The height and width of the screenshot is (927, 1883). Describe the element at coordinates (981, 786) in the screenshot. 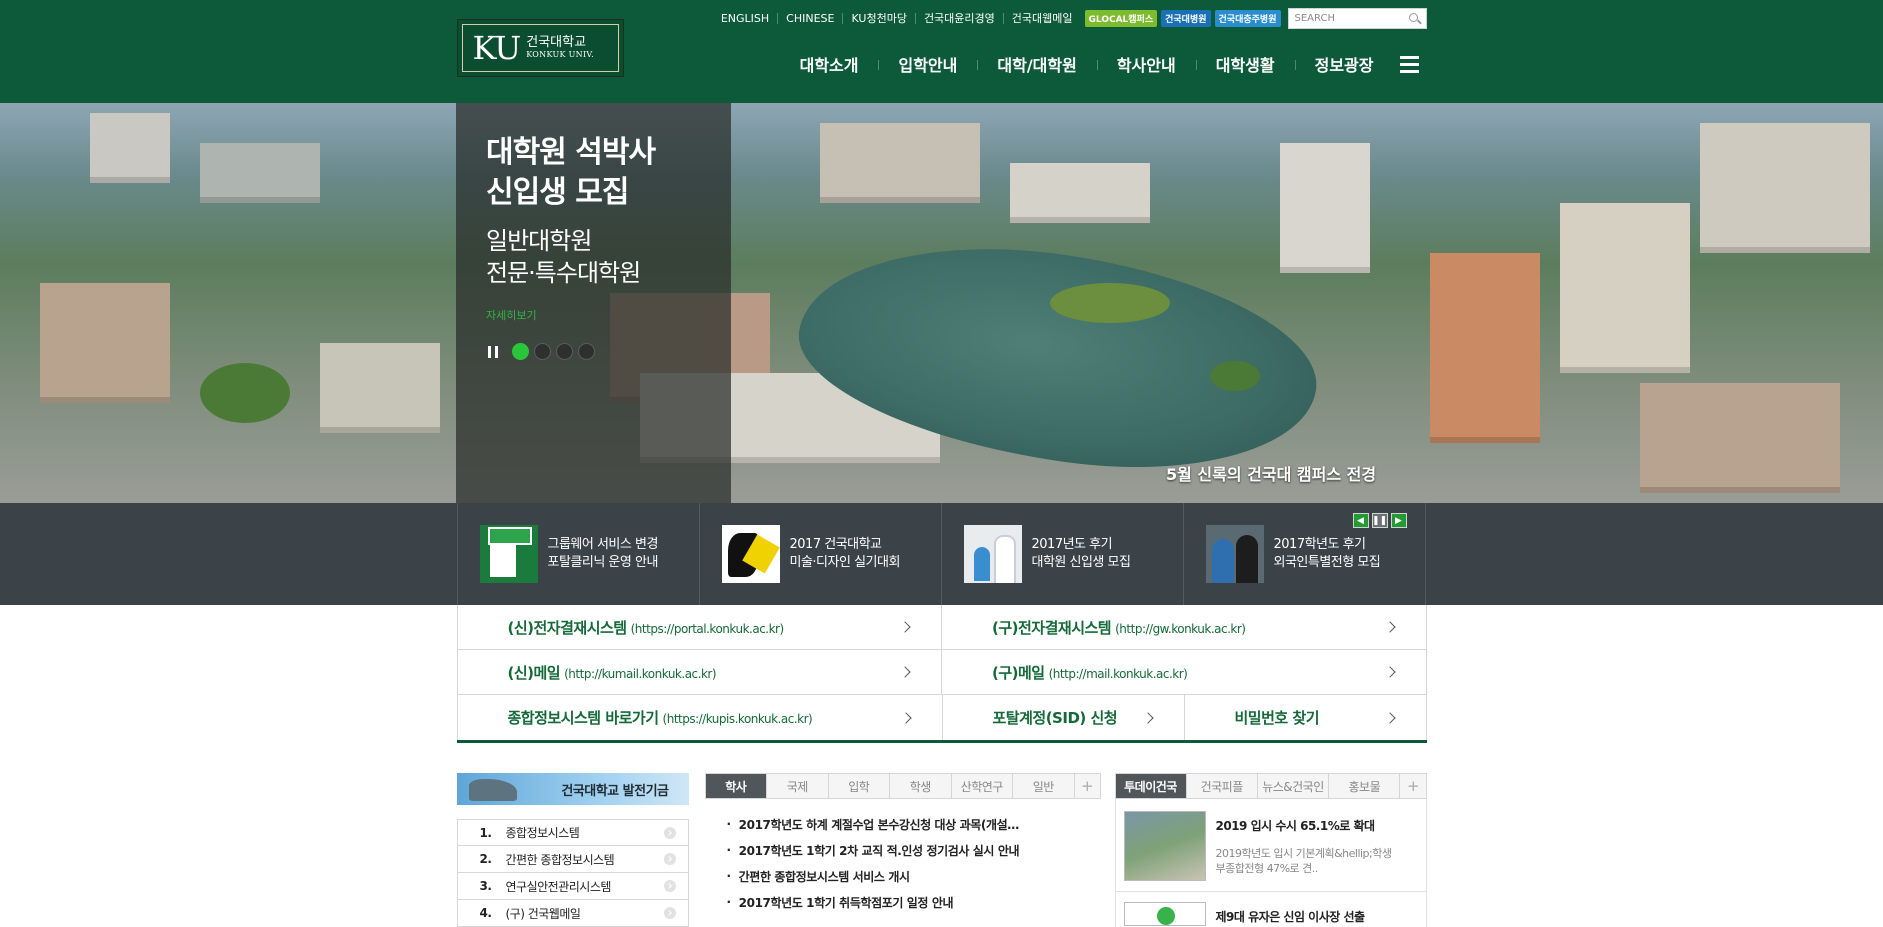

I see `tab-research: 산학연구` at that location.